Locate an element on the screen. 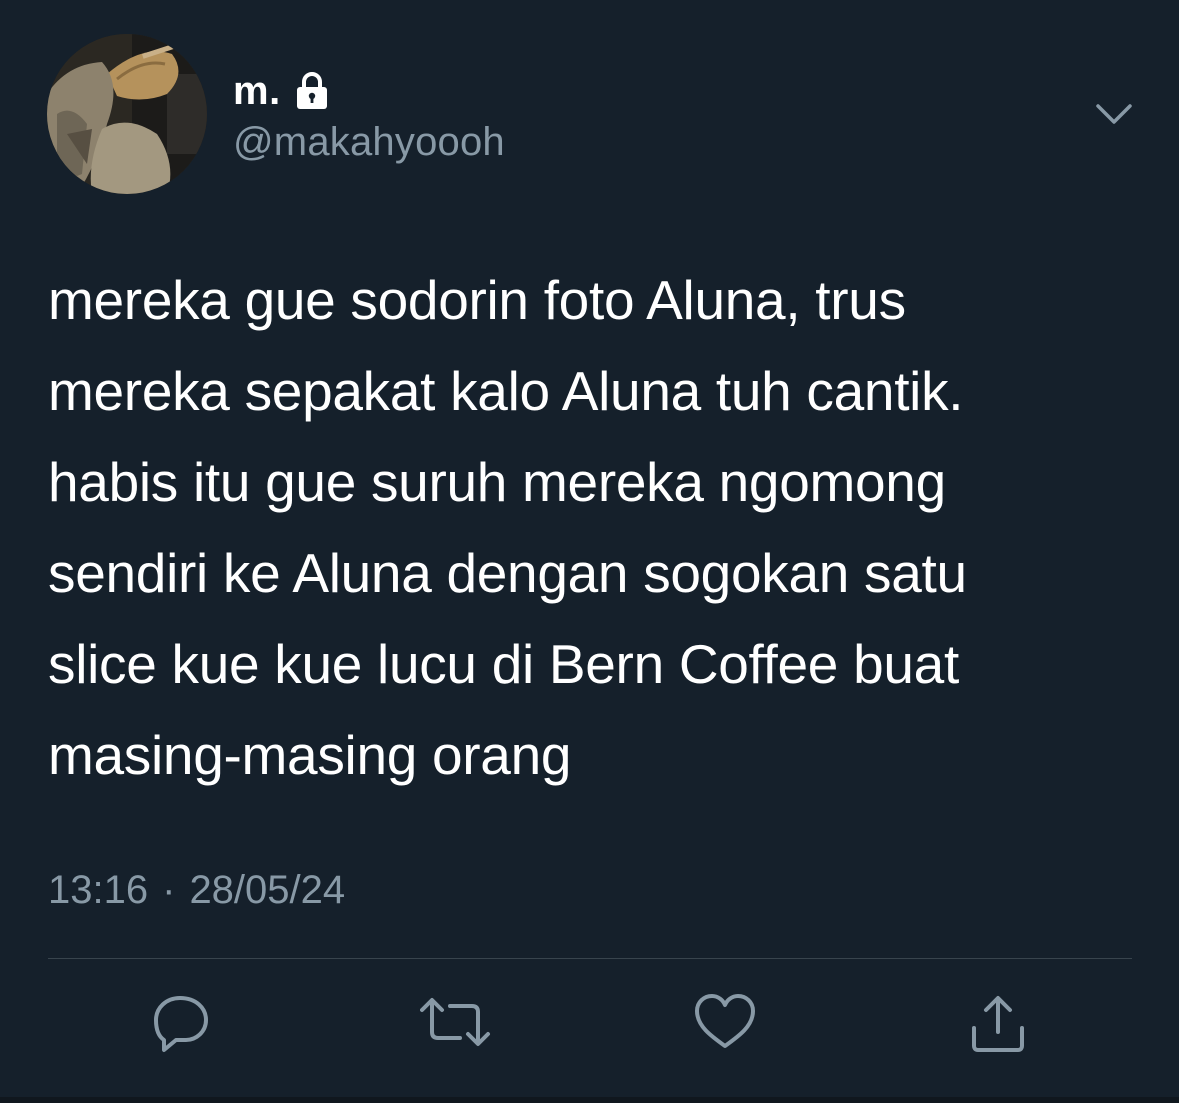 The image size is (1179, 1103). bottom-edge is located at coordinates (589, 1100).